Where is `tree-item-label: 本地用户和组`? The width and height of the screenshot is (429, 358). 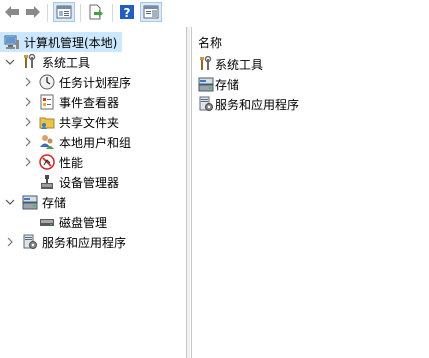
tree-item-label: 本地用户和组 is located at coordinates (95, 142).